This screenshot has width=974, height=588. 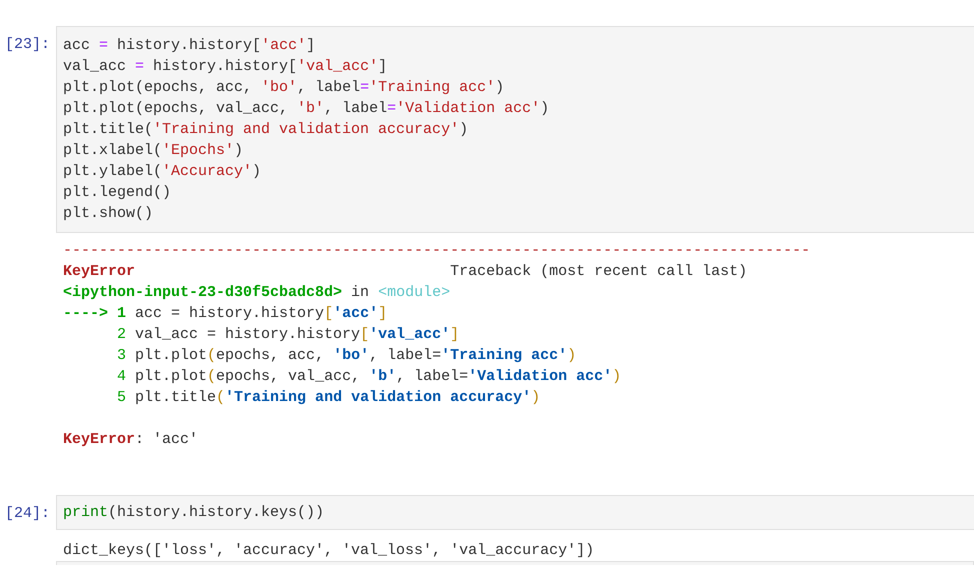 I want to click on traceback-line: 3 plt.plot(epochs, acc, 'bo', label='Training acc'), so click(x=347, y=356).